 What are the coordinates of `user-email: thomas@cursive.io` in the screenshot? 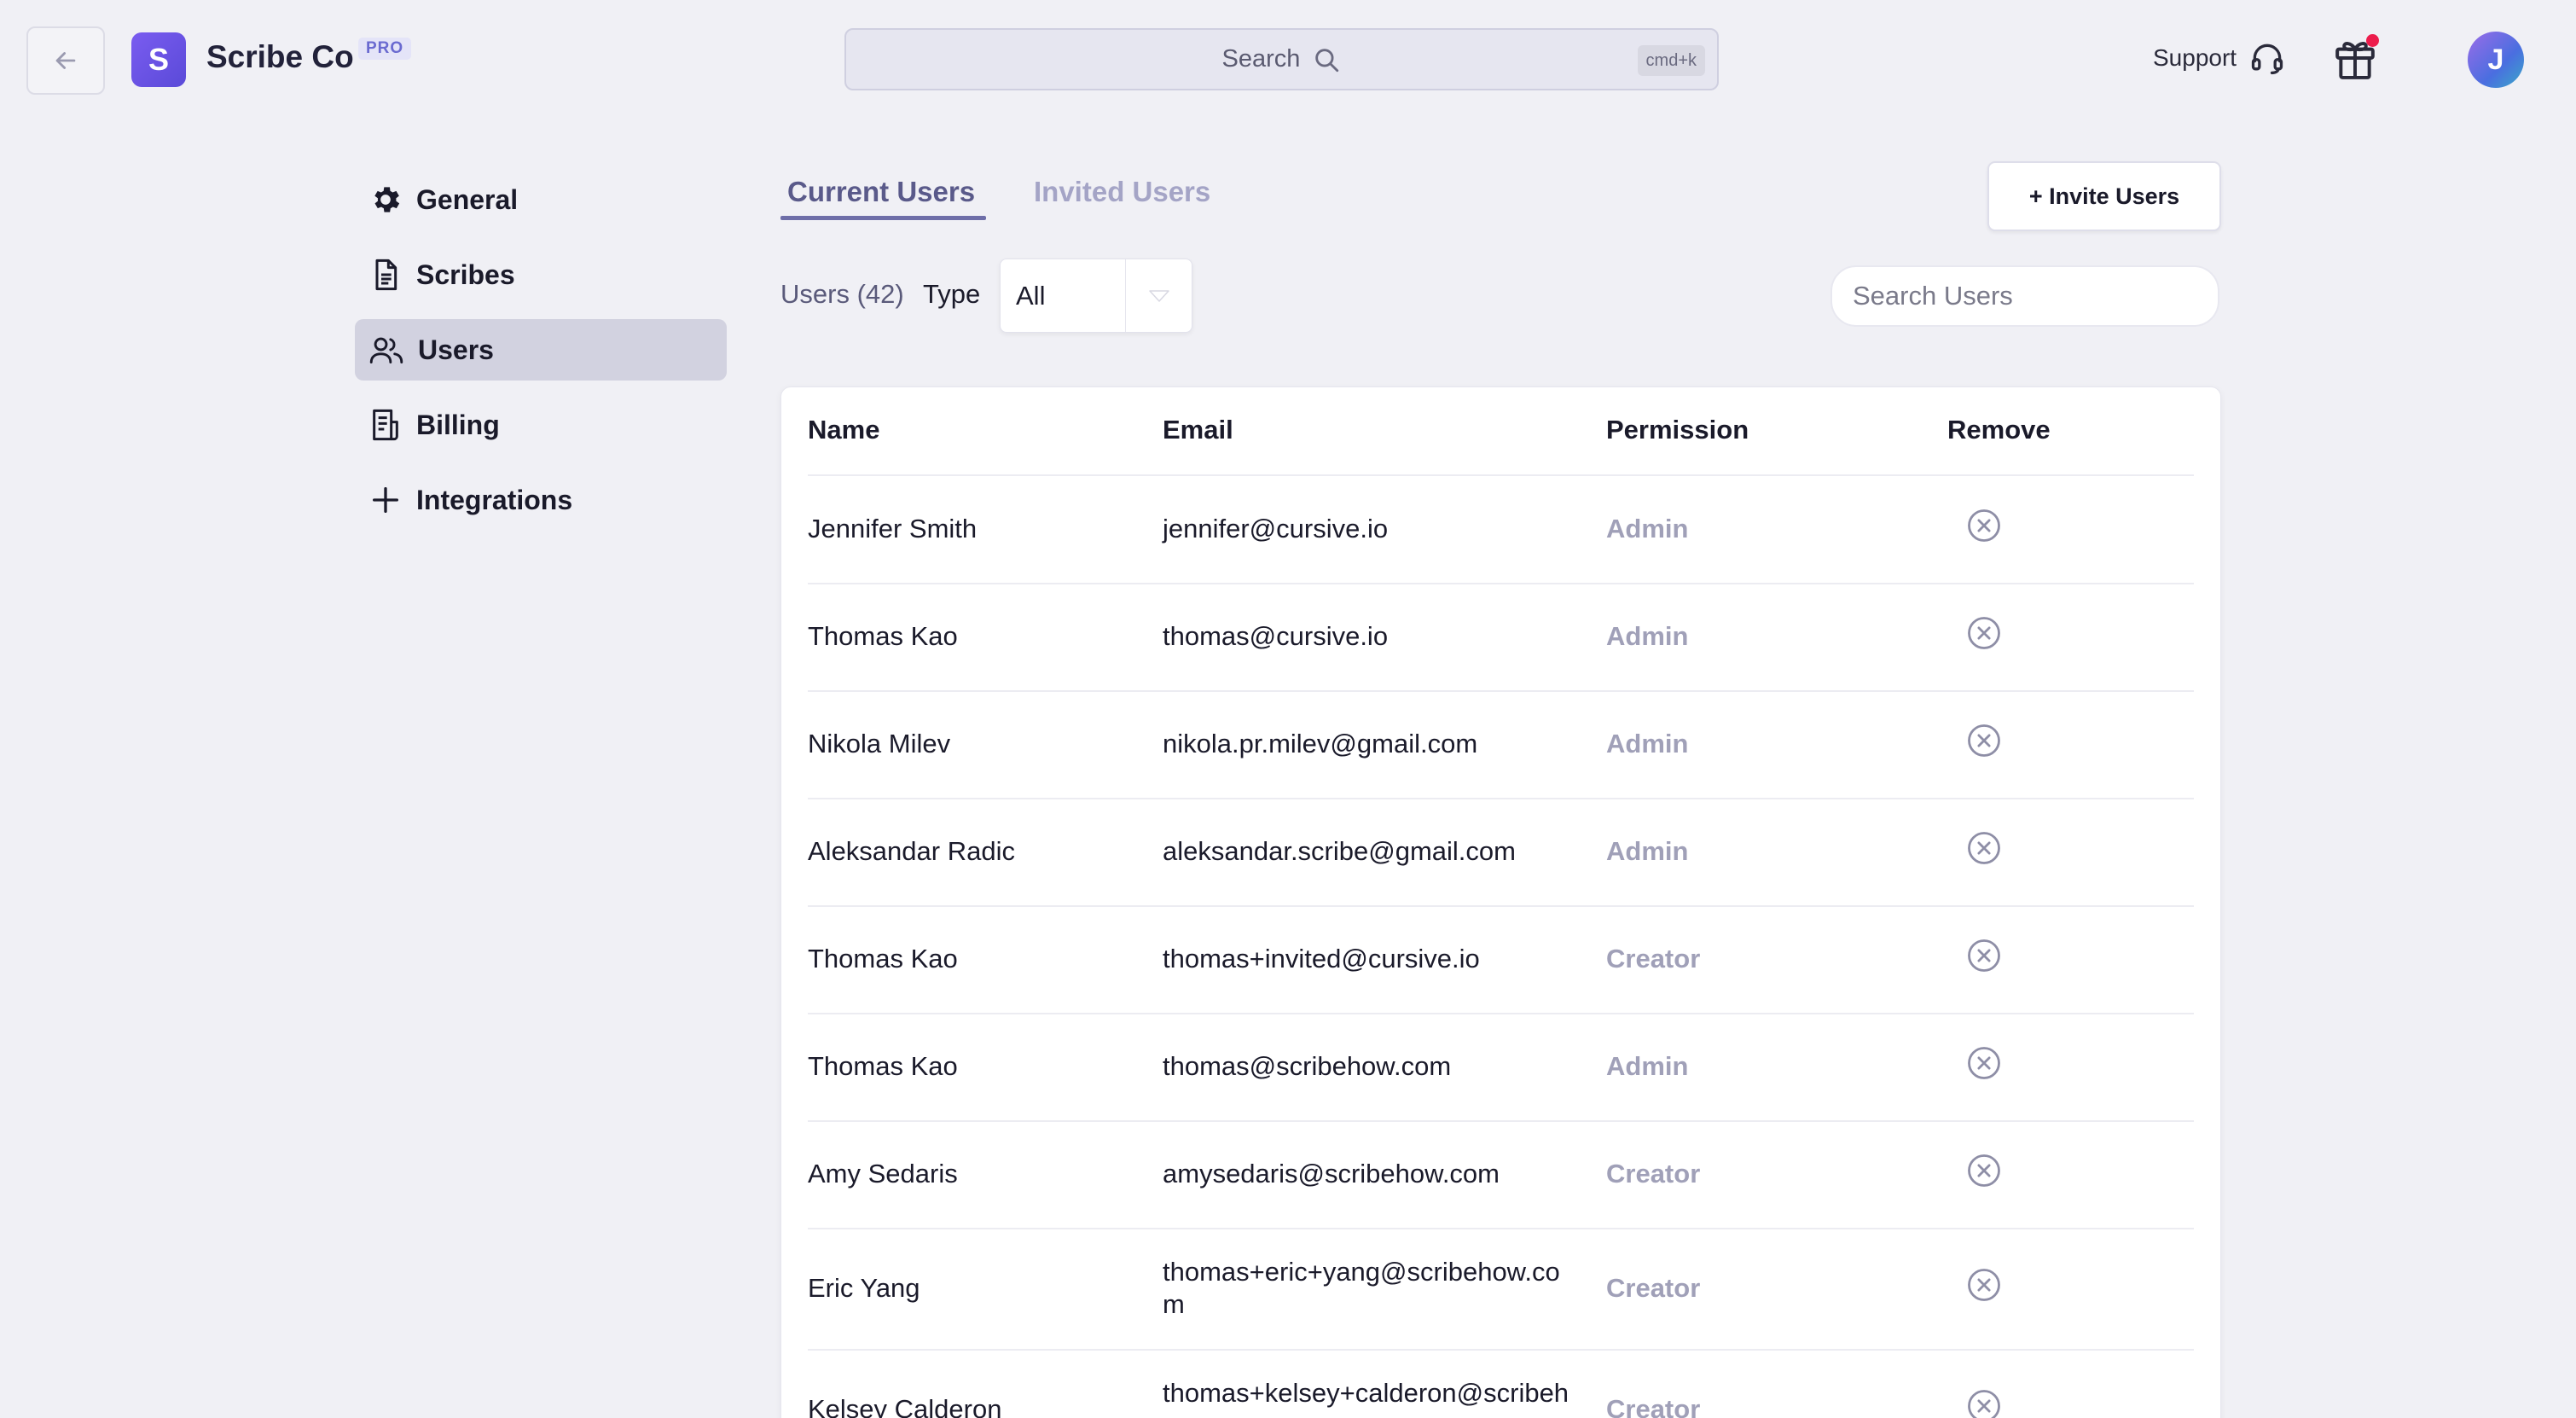 It's located at (1276, 636).